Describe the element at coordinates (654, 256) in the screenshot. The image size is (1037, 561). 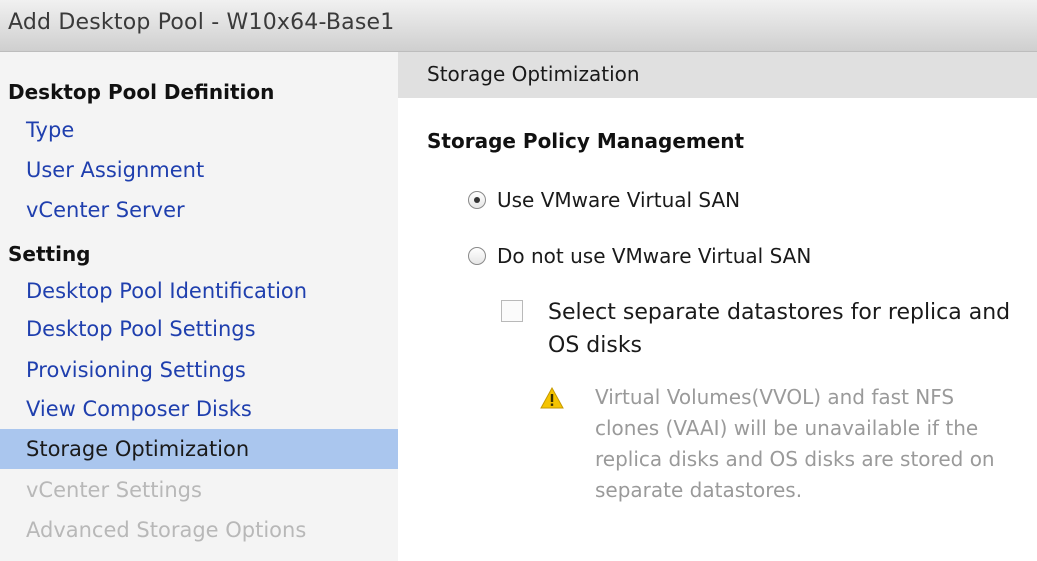
I see `radio-no-vsan-label: Do not use VMware Virtual SAN` at that location.